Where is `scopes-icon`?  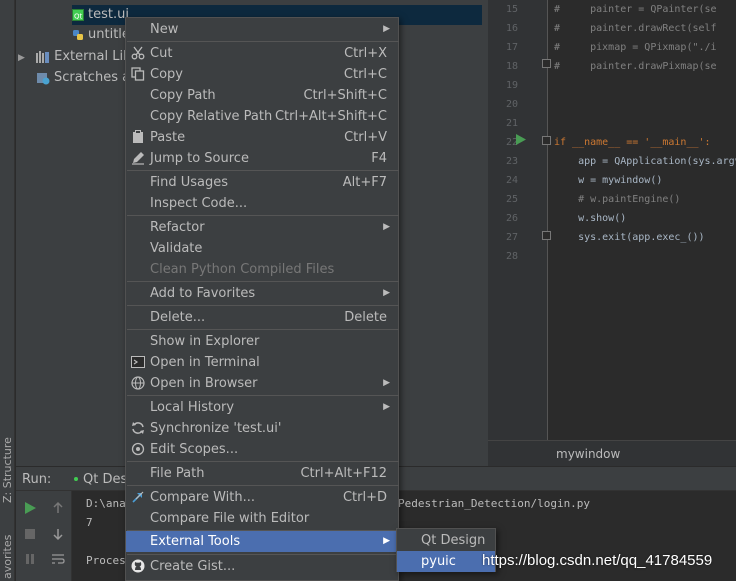
scopes-icon is located at coordinates (138, 449).